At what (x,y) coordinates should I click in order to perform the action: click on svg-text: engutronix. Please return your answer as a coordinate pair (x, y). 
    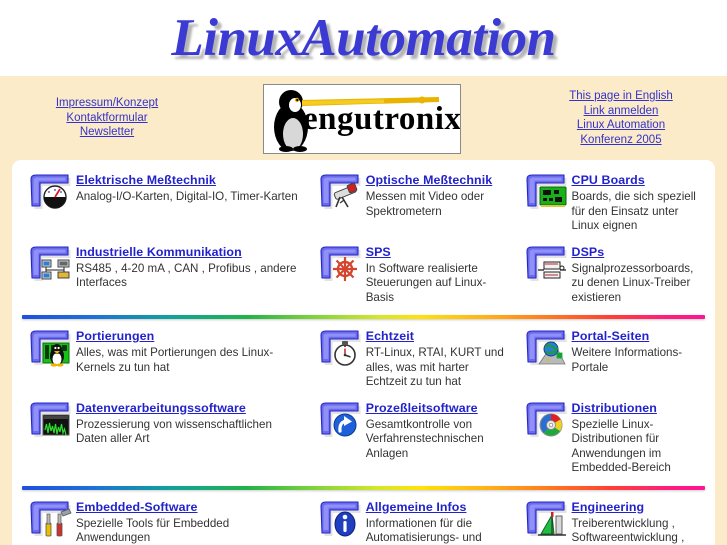
    Looking at the image, I should click on (381, 119).